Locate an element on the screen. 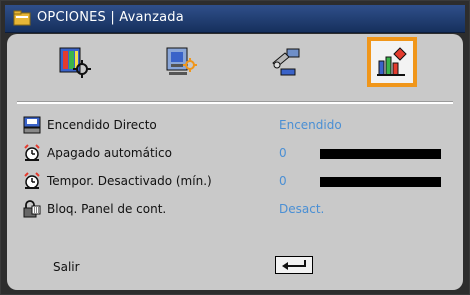 Image resolution: width=470 pixels, height=295 pixels. exit-button is located at coordinates (294, 265).